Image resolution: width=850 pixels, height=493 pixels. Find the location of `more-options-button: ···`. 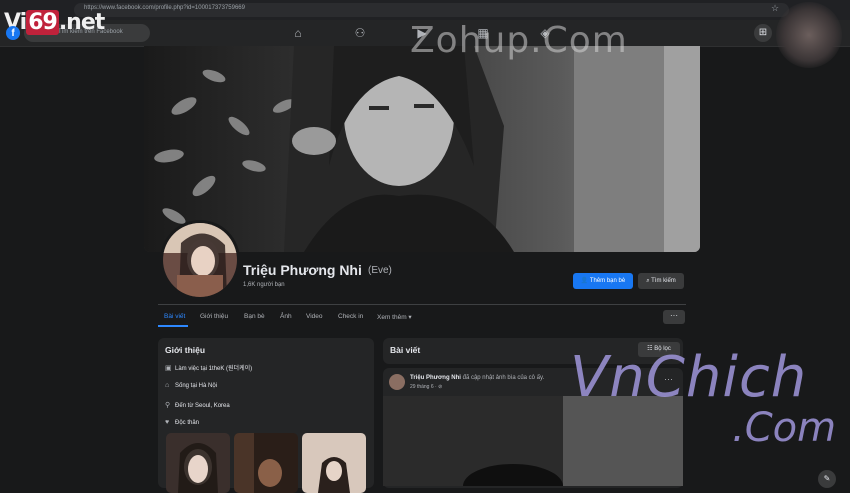

more-options-button: ··· is located at coordinates (674, 317).